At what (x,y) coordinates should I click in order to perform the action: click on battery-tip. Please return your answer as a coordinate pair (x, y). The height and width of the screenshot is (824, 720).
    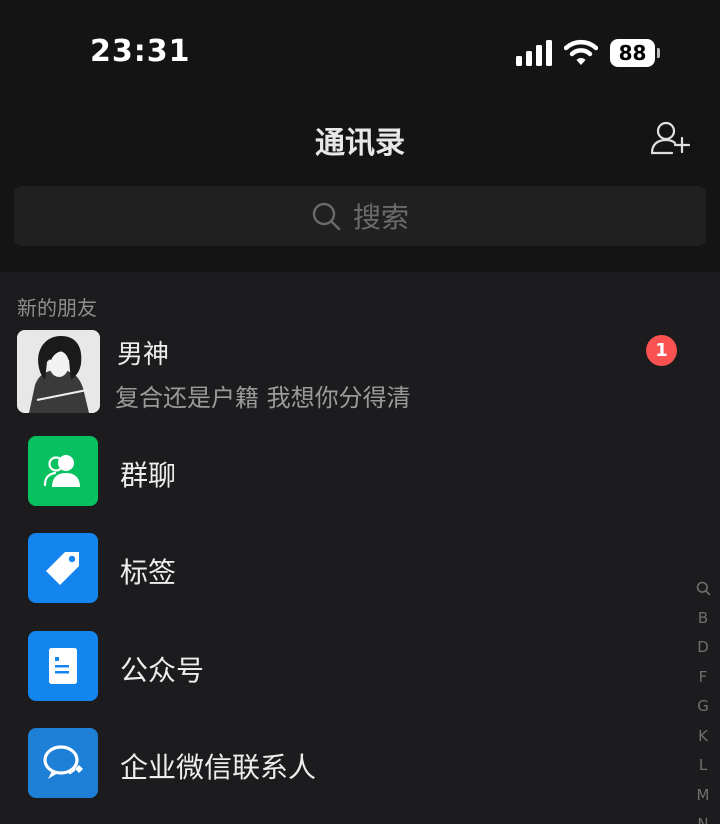
    Looking at the image, I should click on (658, 53).